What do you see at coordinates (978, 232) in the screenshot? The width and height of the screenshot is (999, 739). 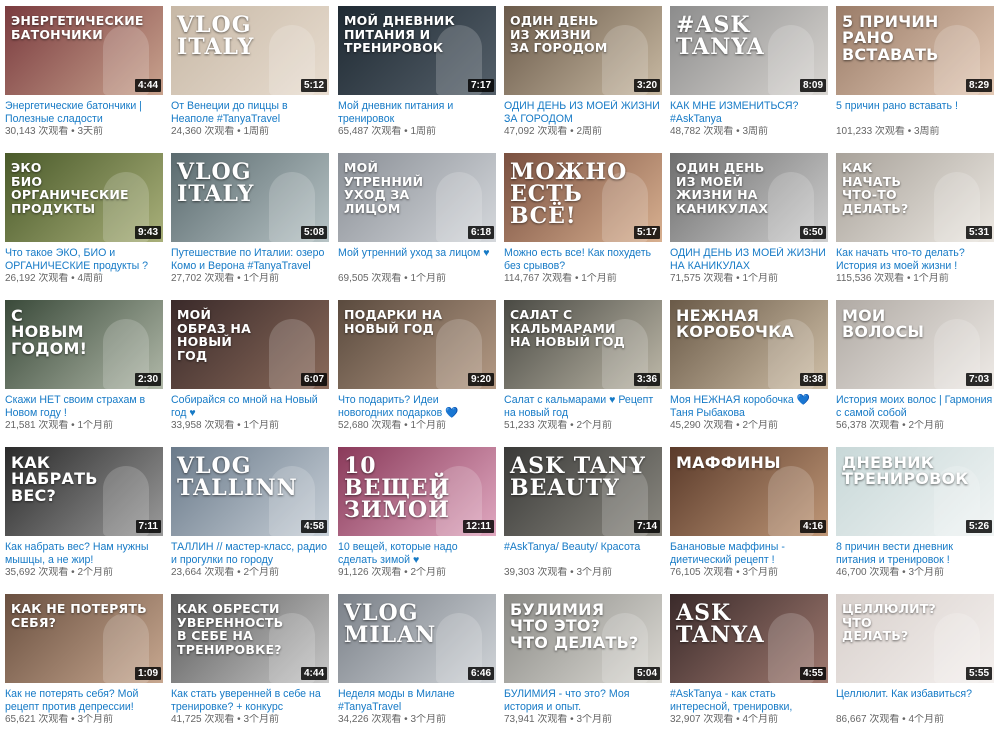 I see `video-duration: 5:31` at bounding box center [978, 232].